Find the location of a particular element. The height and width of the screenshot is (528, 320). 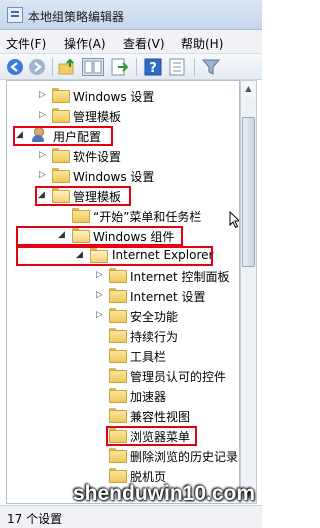

scrollbar-thumb is located at coordinates (248, 192).